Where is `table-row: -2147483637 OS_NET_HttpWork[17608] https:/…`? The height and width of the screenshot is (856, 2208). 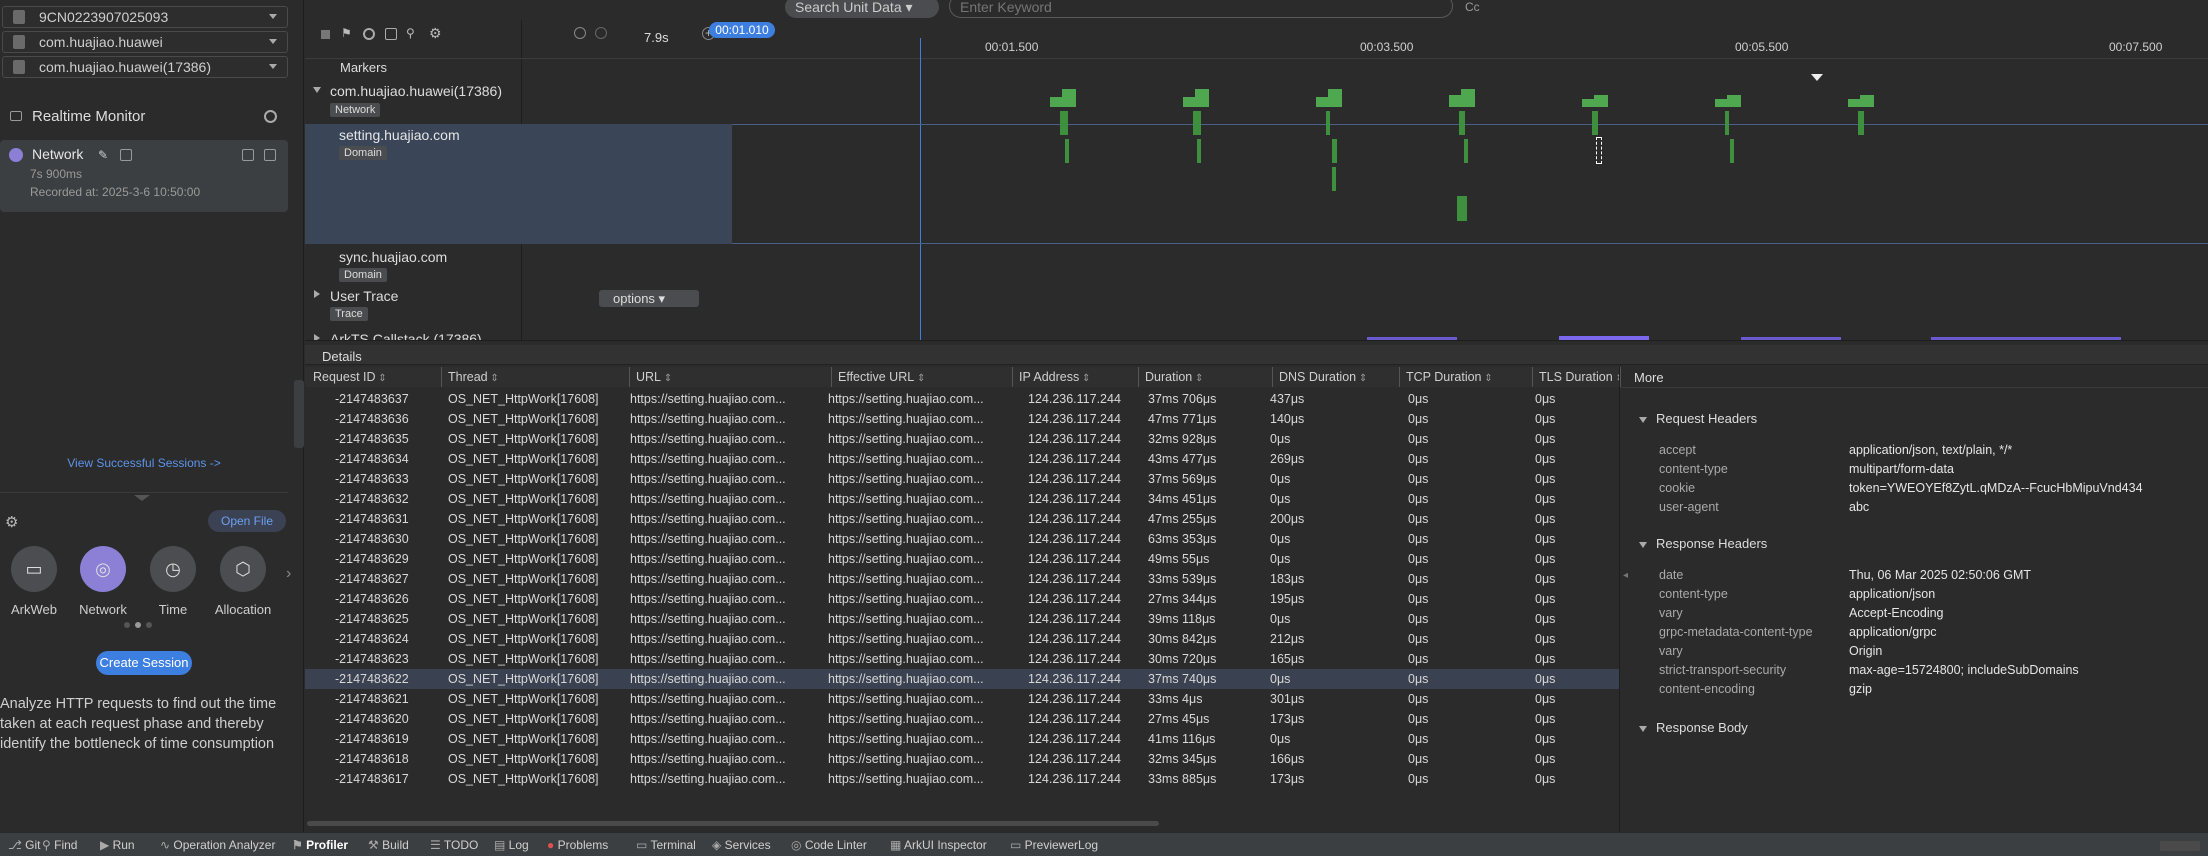 table-row: -2147483637 OS_NET_HttpWork[17608] https:/… is located at coordinates (962, 399).